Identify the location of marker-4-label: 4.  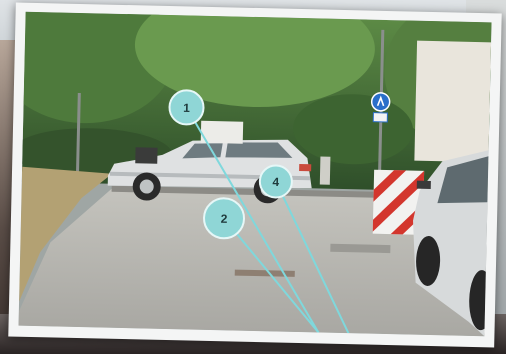
(275, 182).